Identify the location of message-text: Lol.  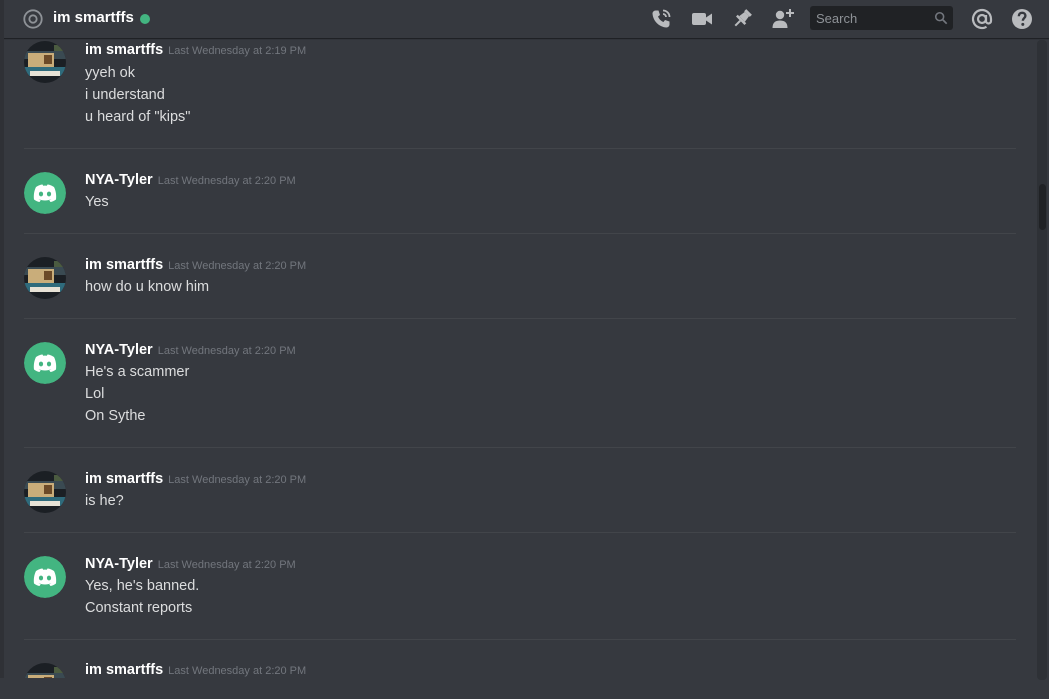
(95, 394).